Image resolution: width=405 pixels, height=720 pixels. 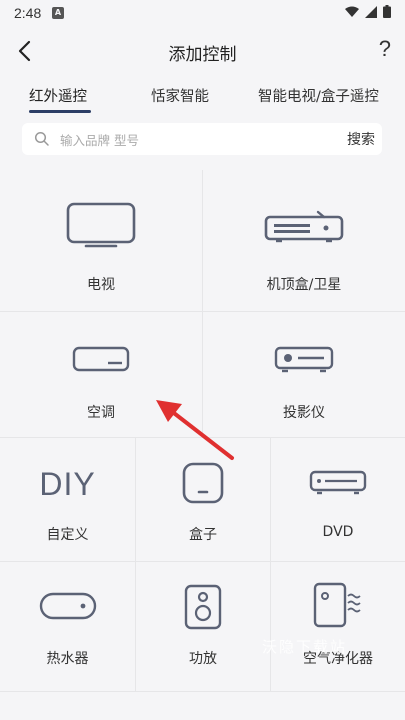 What do you see at coordinates (203, 483) in the screenshot?
I see `media-box-icon` at bounding box center [203, 483].